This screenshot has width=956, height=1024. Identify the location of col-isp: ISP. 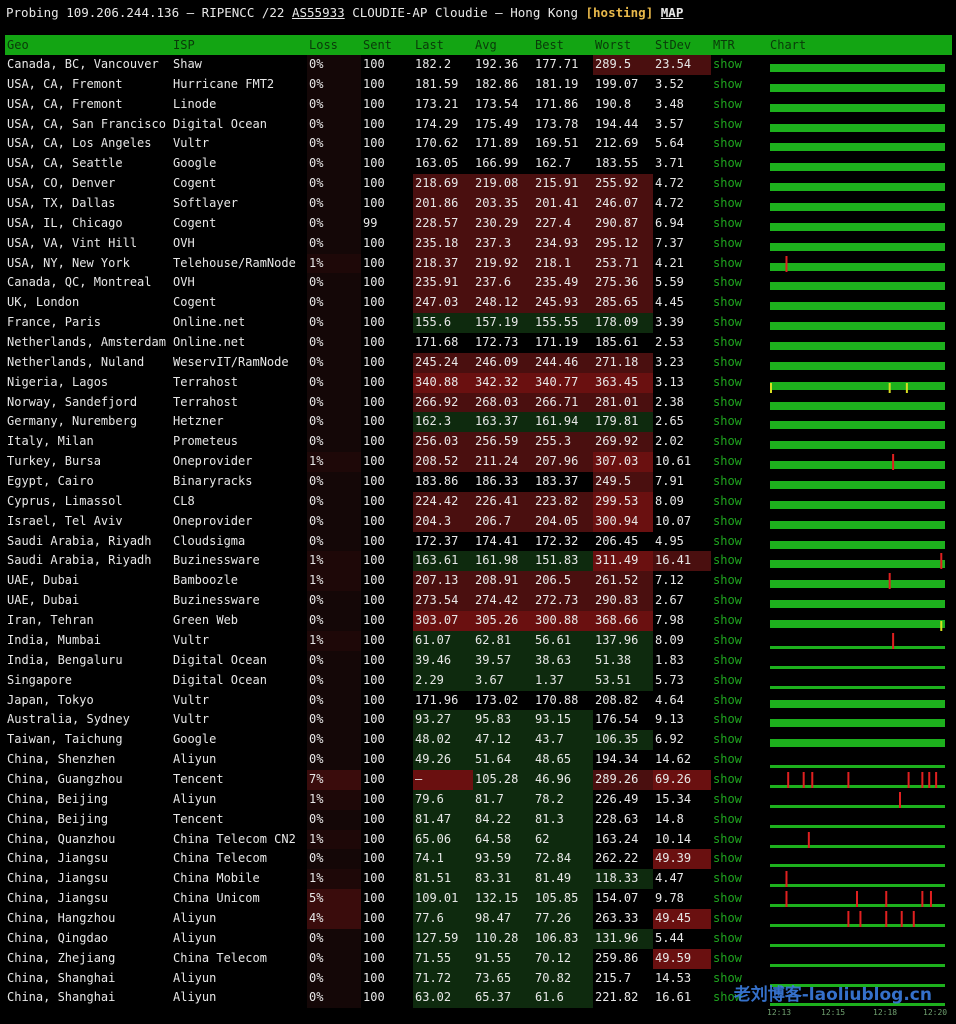
(240, 45).